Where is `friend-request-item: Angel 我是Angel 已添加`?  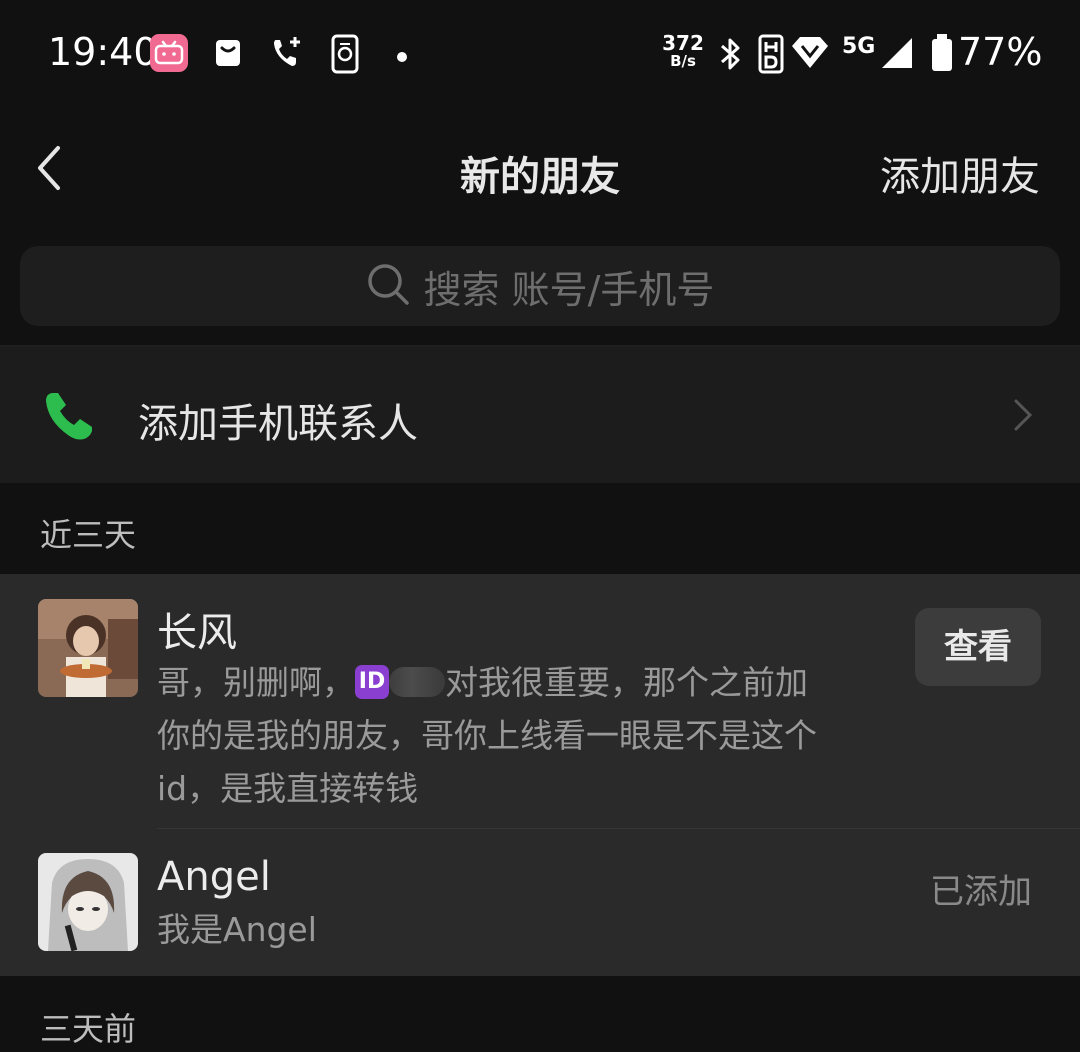 friend-request-item: Angel 我是Angel 已添加 is located at coordinates (540, 902).